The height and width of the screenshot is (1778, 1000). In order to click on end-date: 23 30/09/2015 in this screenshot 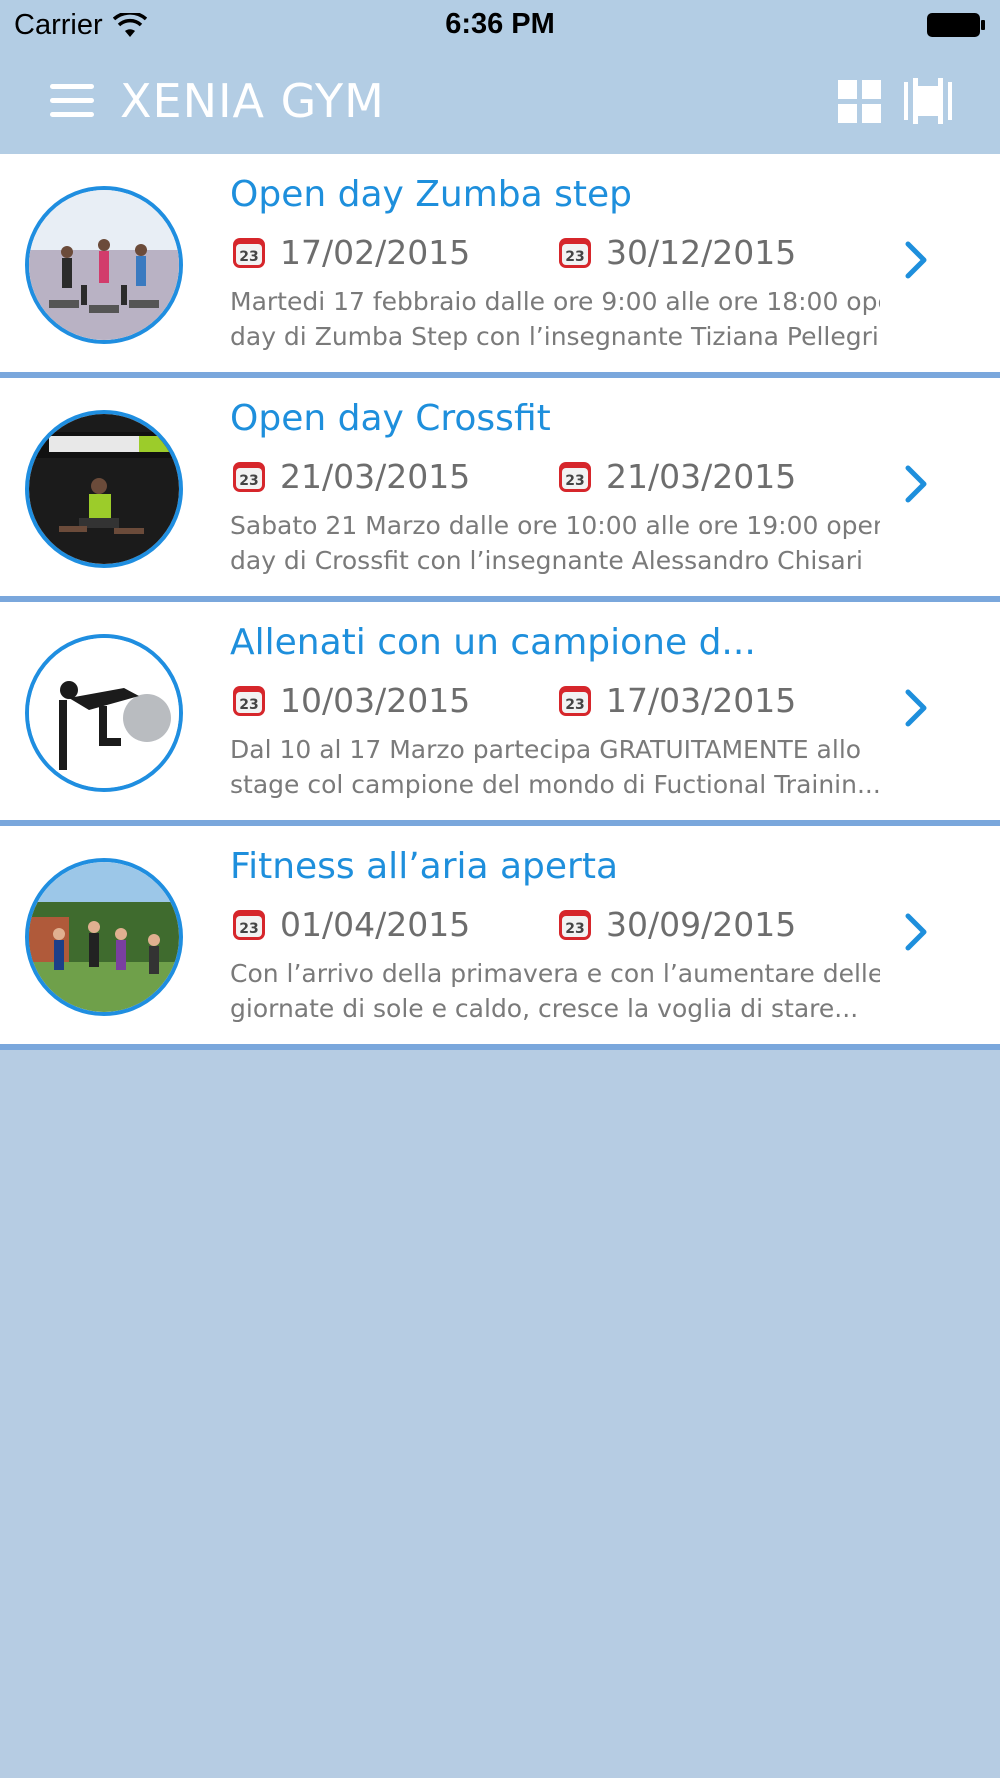, I will do `click(677, 924)`.